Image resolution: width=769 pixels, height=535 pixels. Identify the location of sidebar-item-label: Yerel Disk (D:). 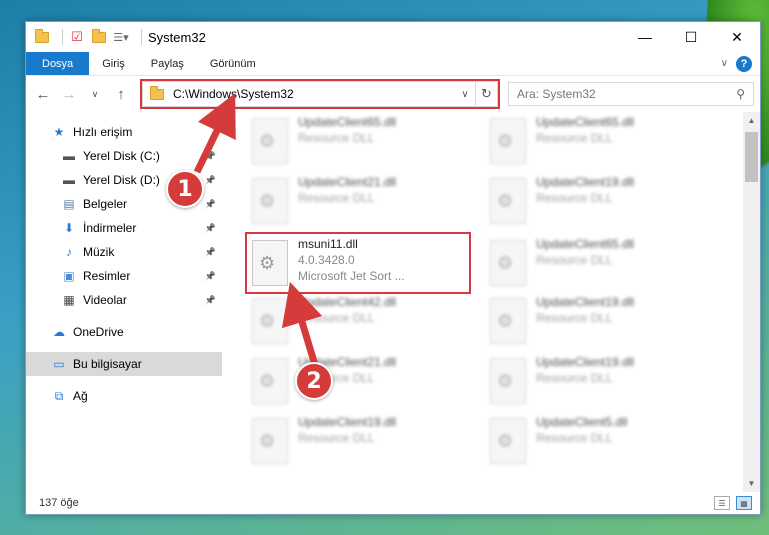
(121, 180).